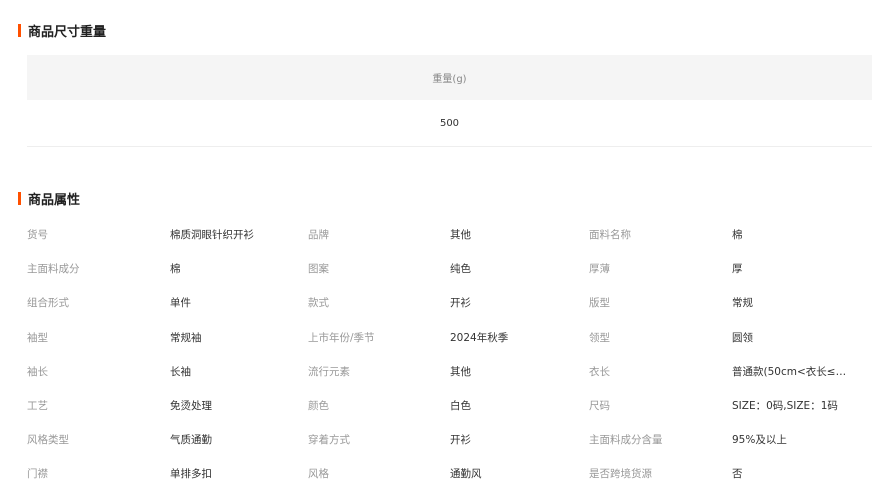 The height and width of the screenshot is (495, 872). What do you see at coordinates (341, 337) in the screenshot?
I see `attr-label: 上市年份/季节` at bounding box center [341, 337].